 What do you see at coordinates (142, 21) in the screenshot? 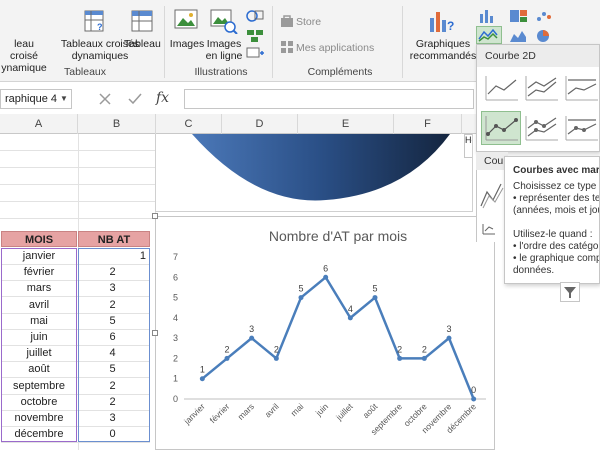
I see `table-icon` at bounding box center [142, 21].